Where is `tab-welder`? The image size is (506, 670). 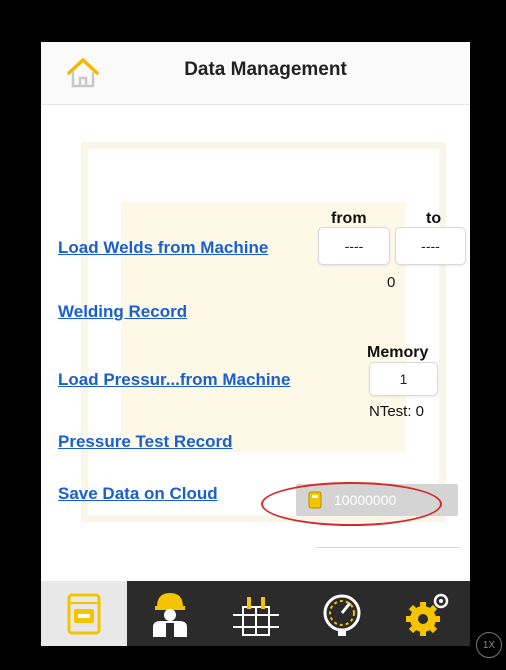 tab-welder is located at coordinates (170, 613).